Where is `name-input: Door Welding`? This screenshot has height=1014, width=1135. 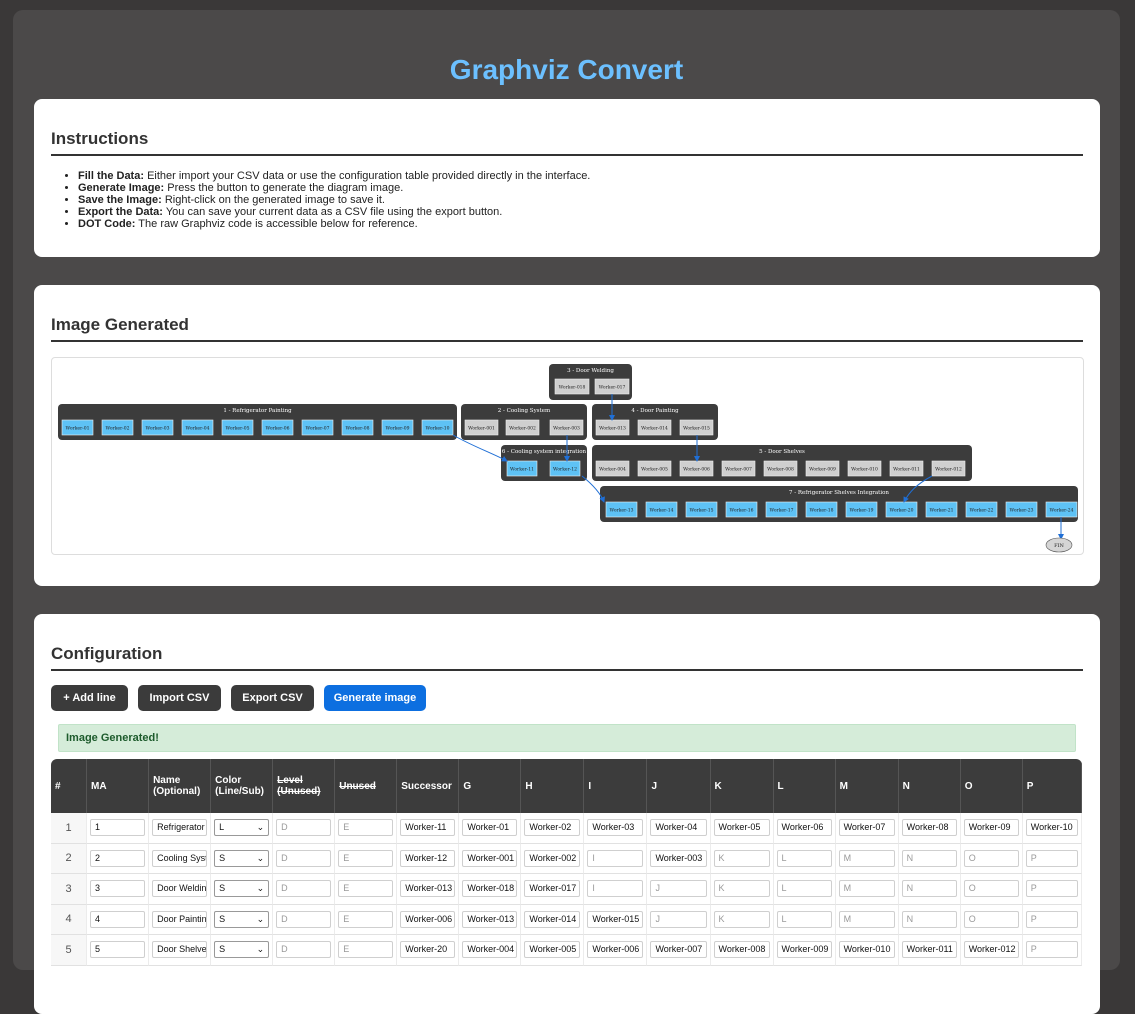
name-input: Door Welding is located at coordinates (180, 889).